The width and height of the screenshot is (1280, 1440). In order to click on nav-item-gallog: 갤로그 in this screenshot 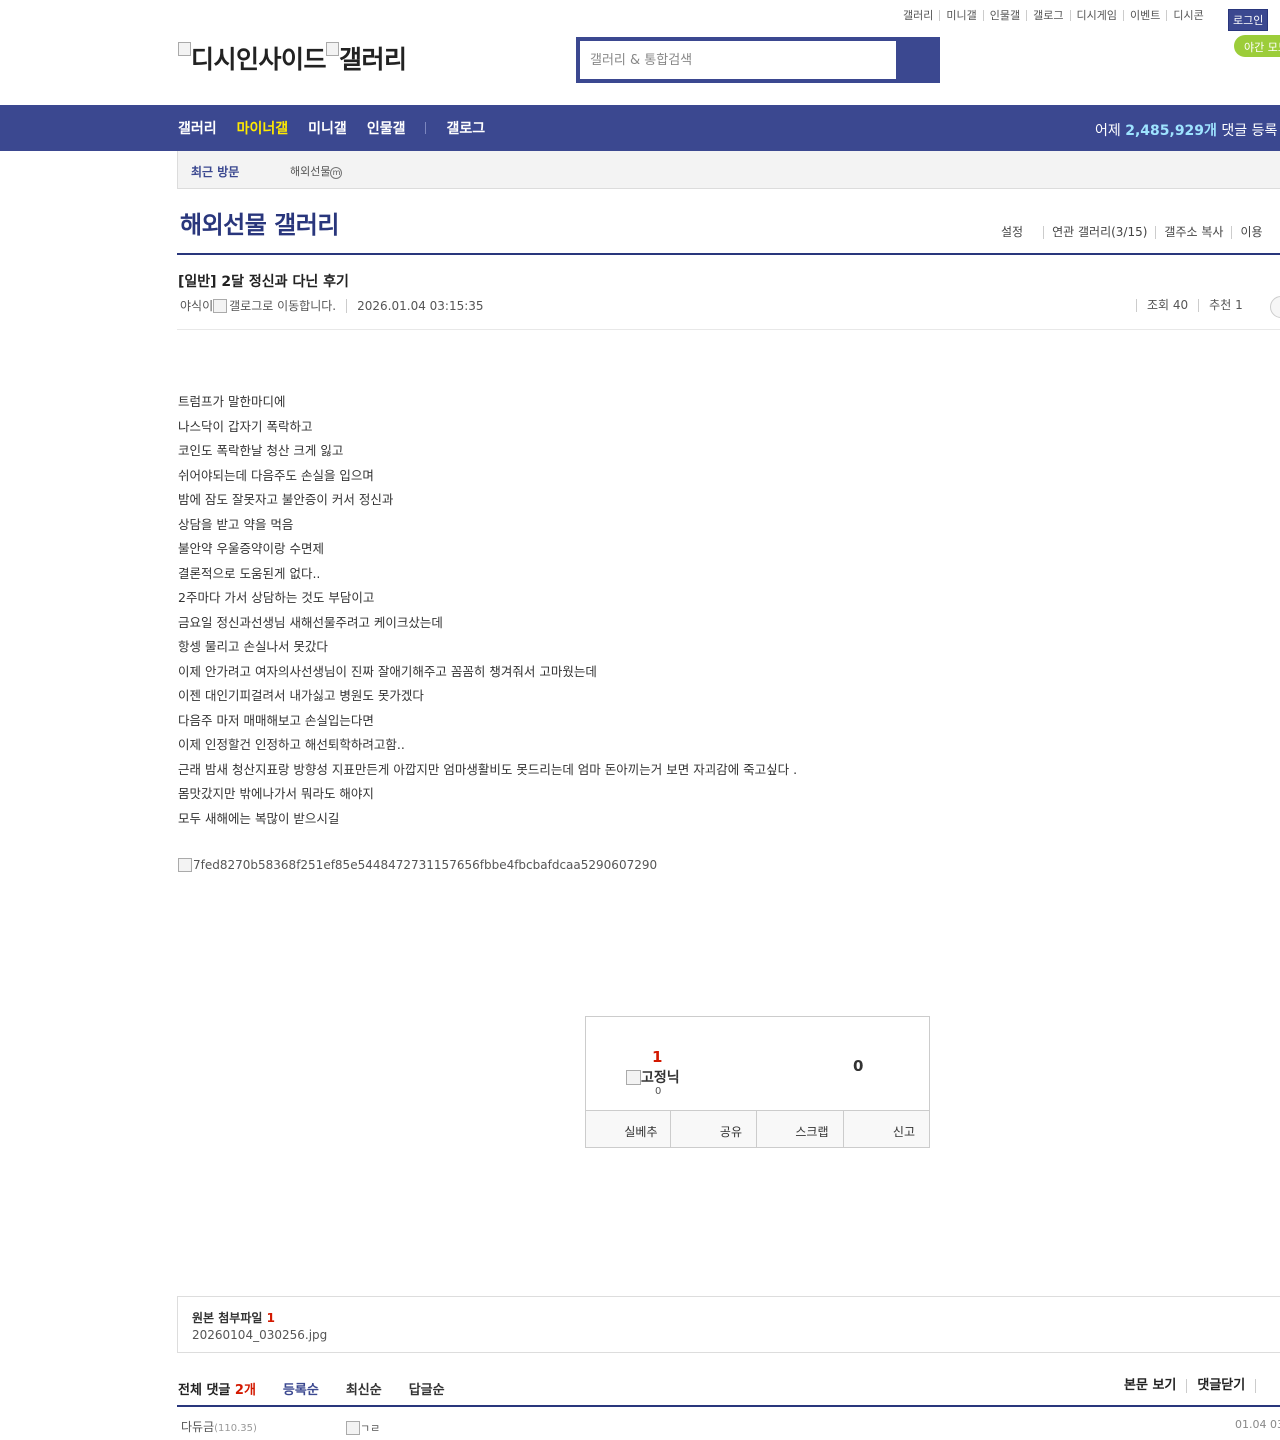, I will do `click(465, 128)`.